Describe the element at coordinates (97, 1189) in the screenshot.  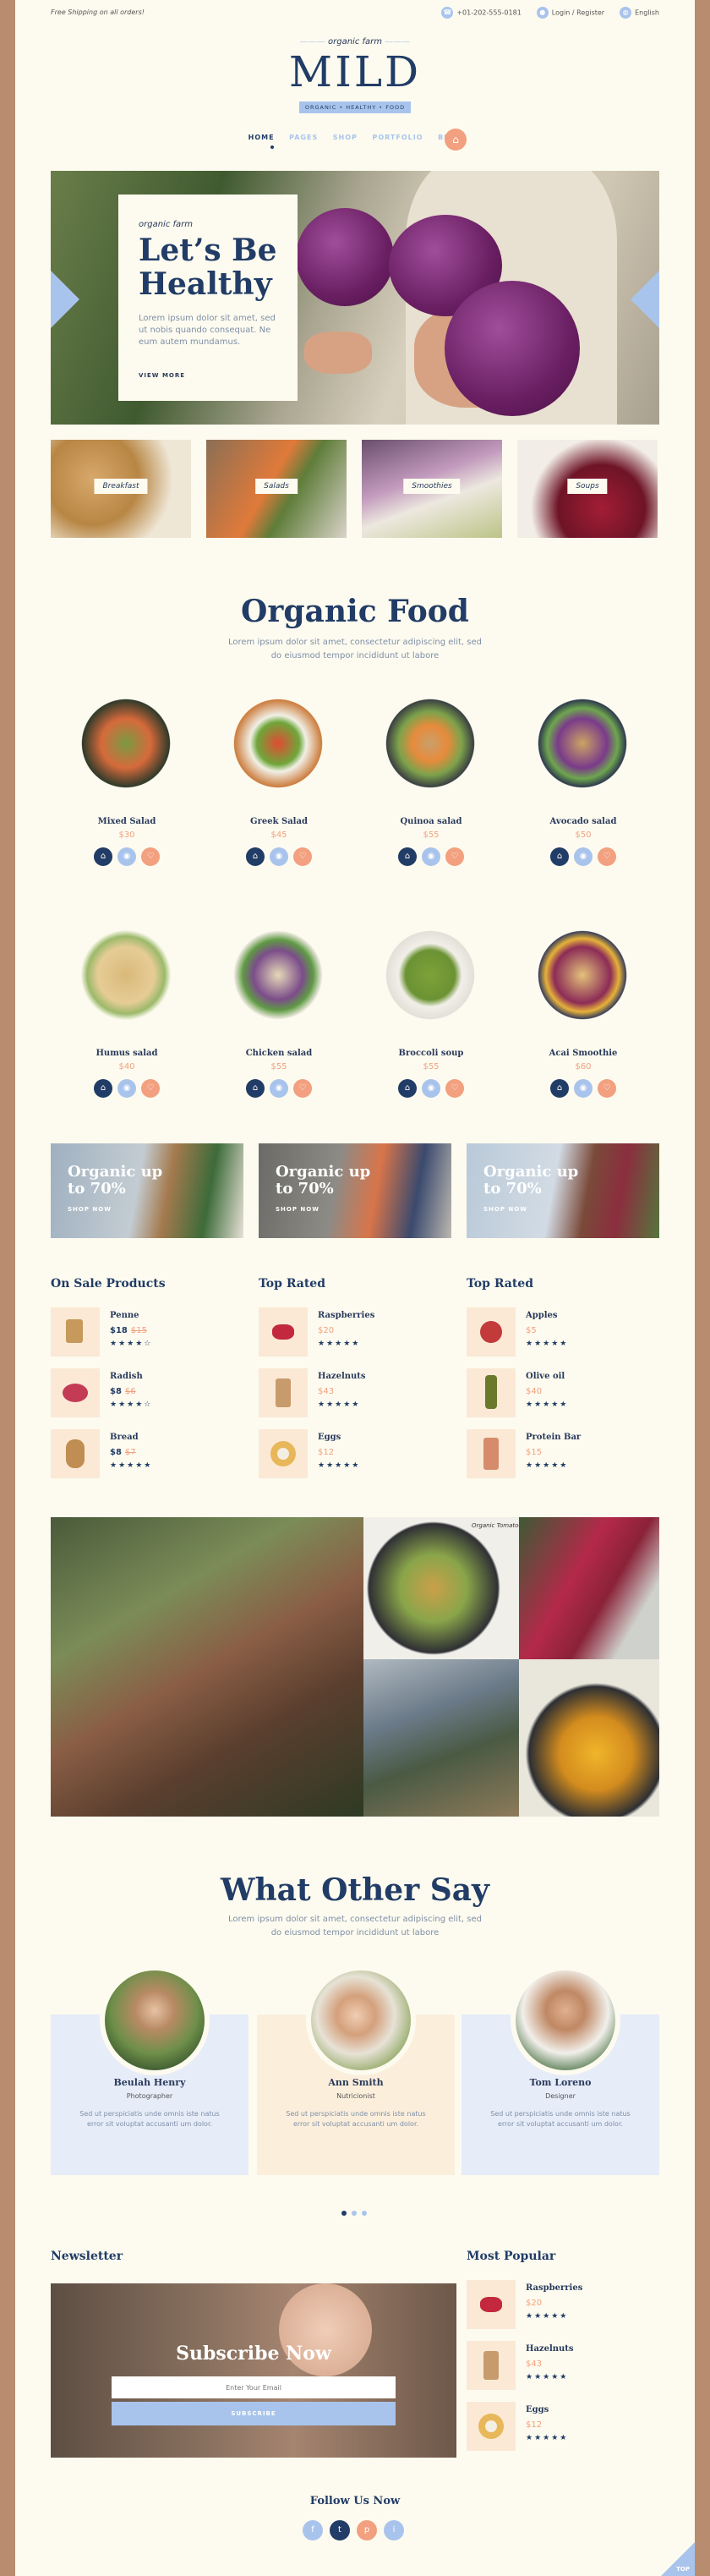
I see `promo-title-line2: to 70%` at that location.